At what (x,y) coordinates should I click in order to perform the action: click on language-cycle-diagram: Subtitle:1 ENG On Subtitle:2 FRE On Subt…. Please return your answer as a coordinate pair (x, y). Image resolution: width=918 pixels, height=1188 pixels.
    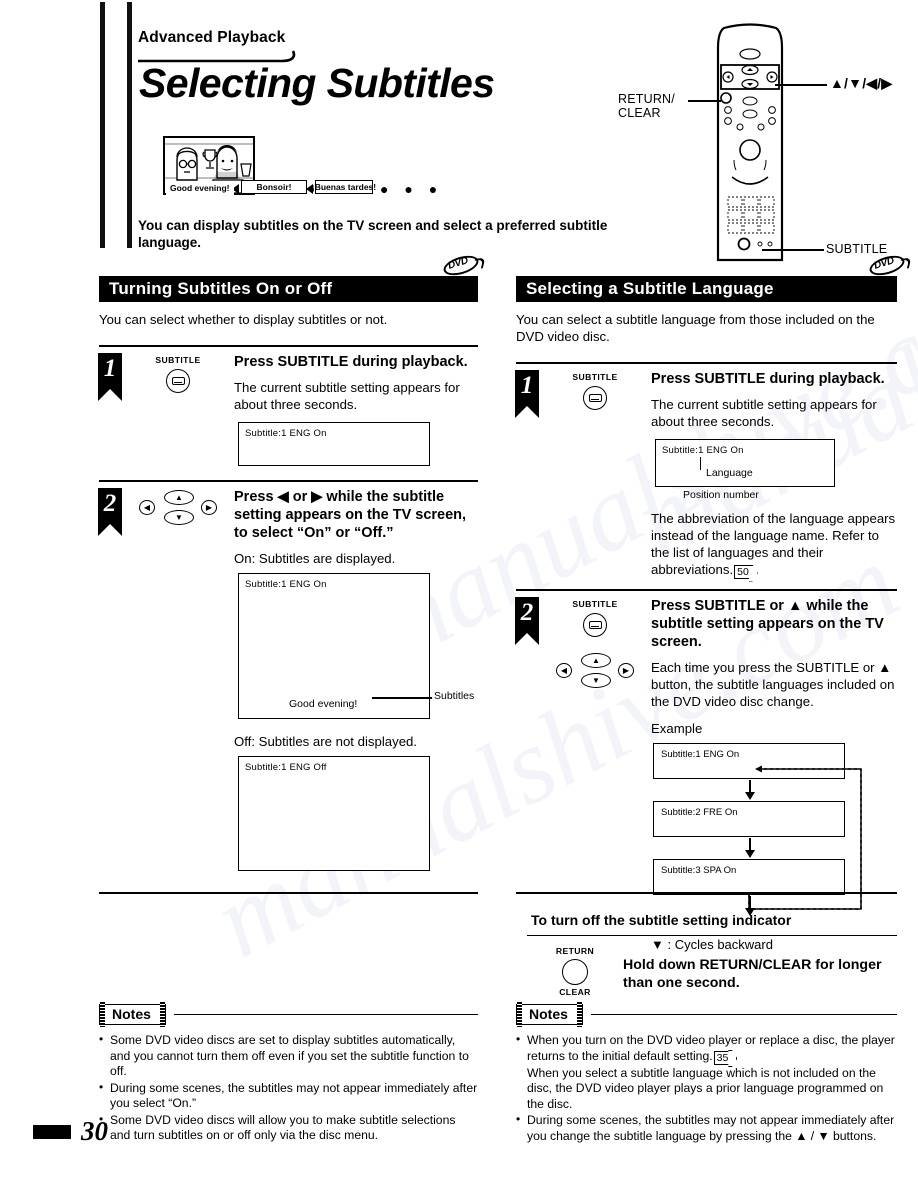
    Looking at the image, I should click on (757, 830).